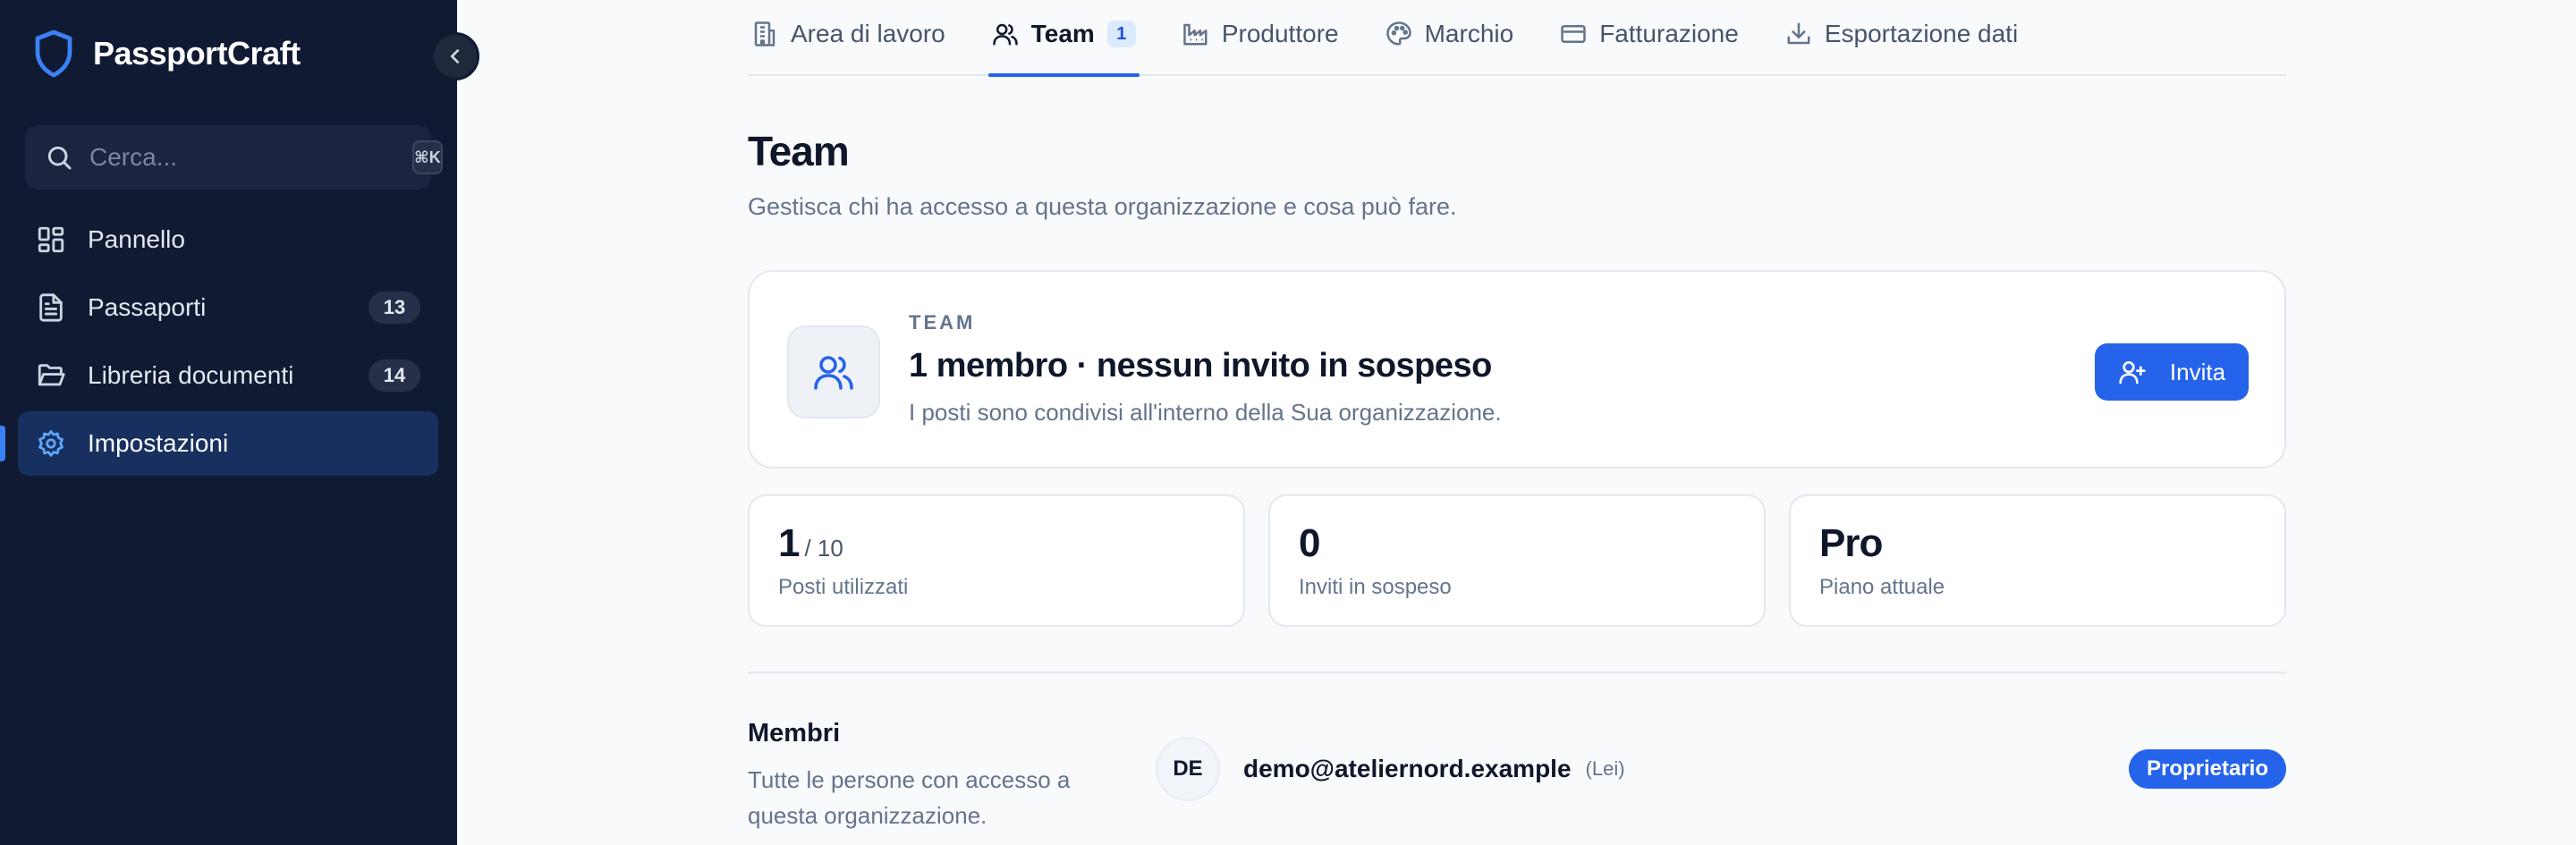  I want to click on stat-card-pending-invites: 0 Inviti in sospeso, so click(1517, 560).